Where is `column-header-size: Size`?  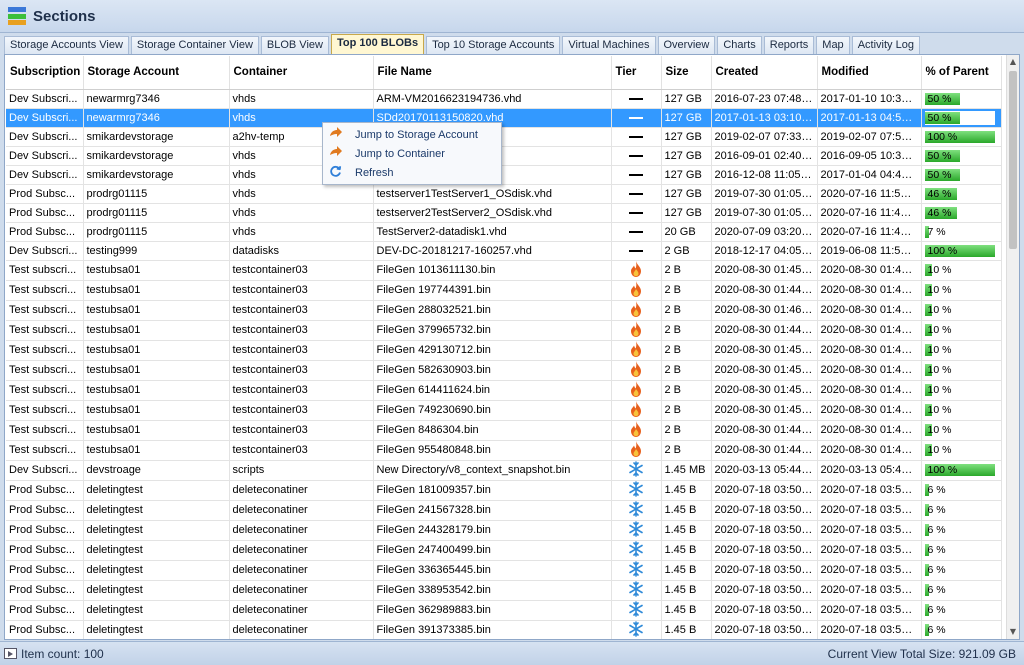 column-header-size: Size is located at coordinates (686, 73).